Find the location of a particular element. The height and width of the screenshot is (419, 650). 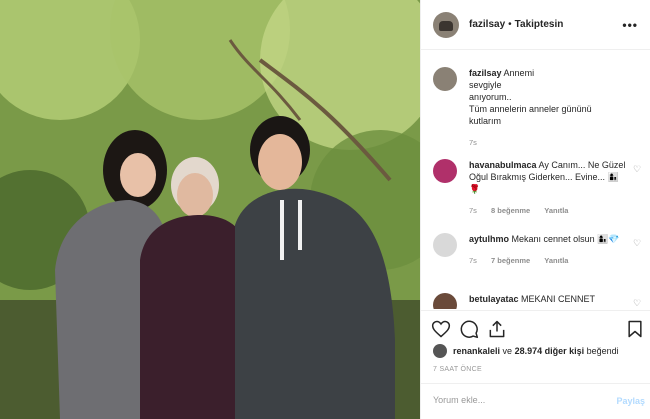

add-comment-bar: Paylaş is located at coordinates (535, 401).